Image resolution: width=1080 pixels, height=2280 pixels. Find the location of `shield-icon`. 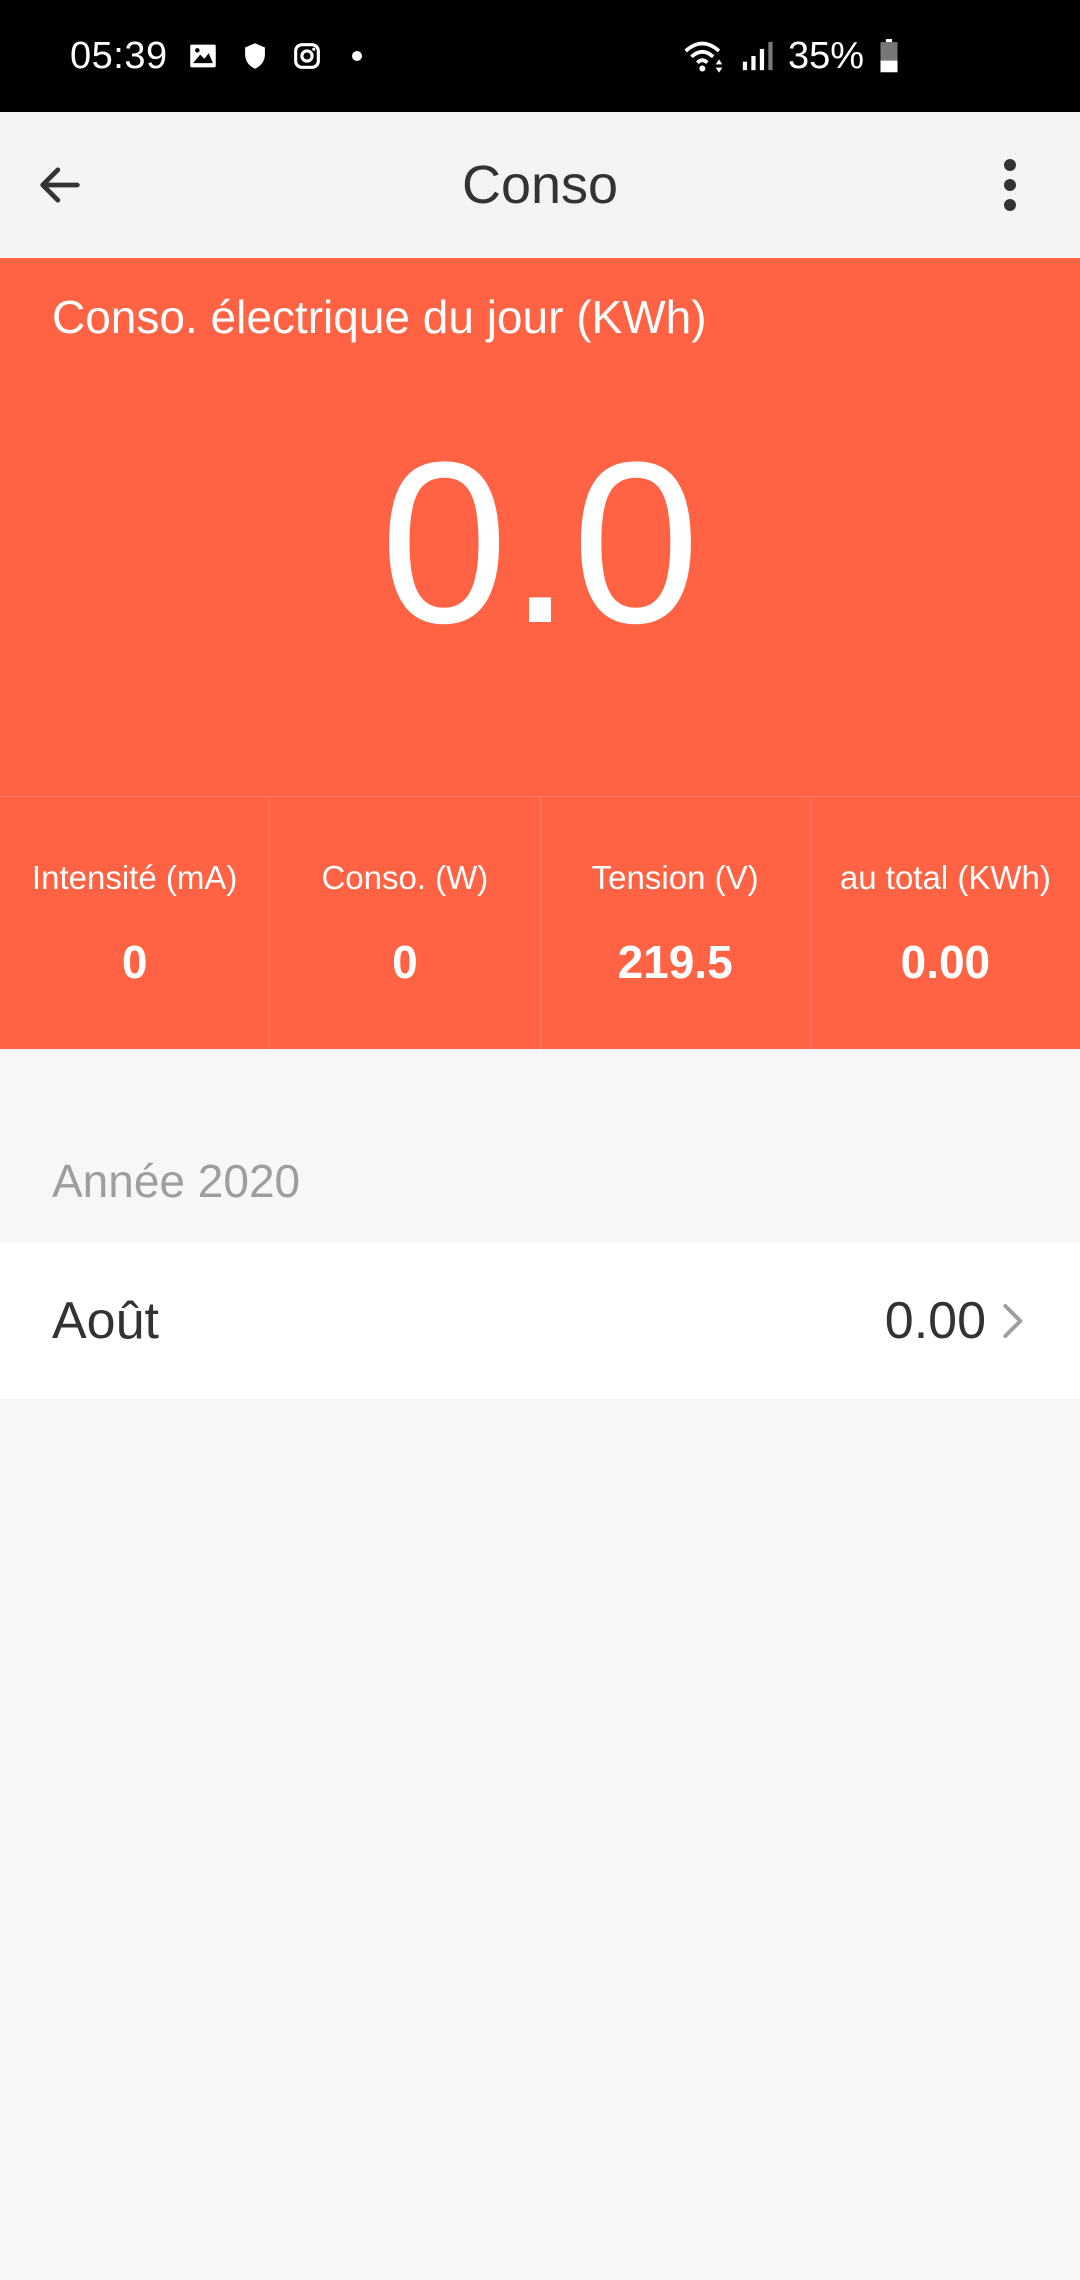

shield-icon is located at coordinates (254, 56).